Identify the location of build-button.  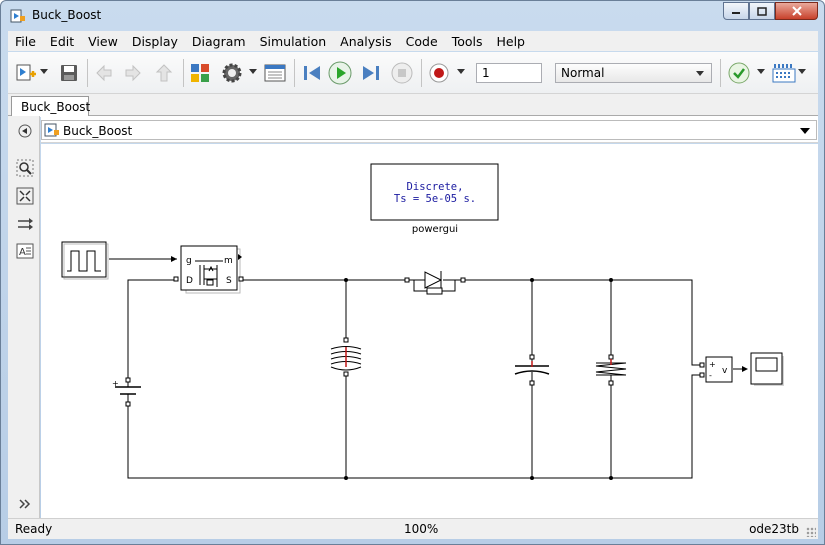
(784, 73).